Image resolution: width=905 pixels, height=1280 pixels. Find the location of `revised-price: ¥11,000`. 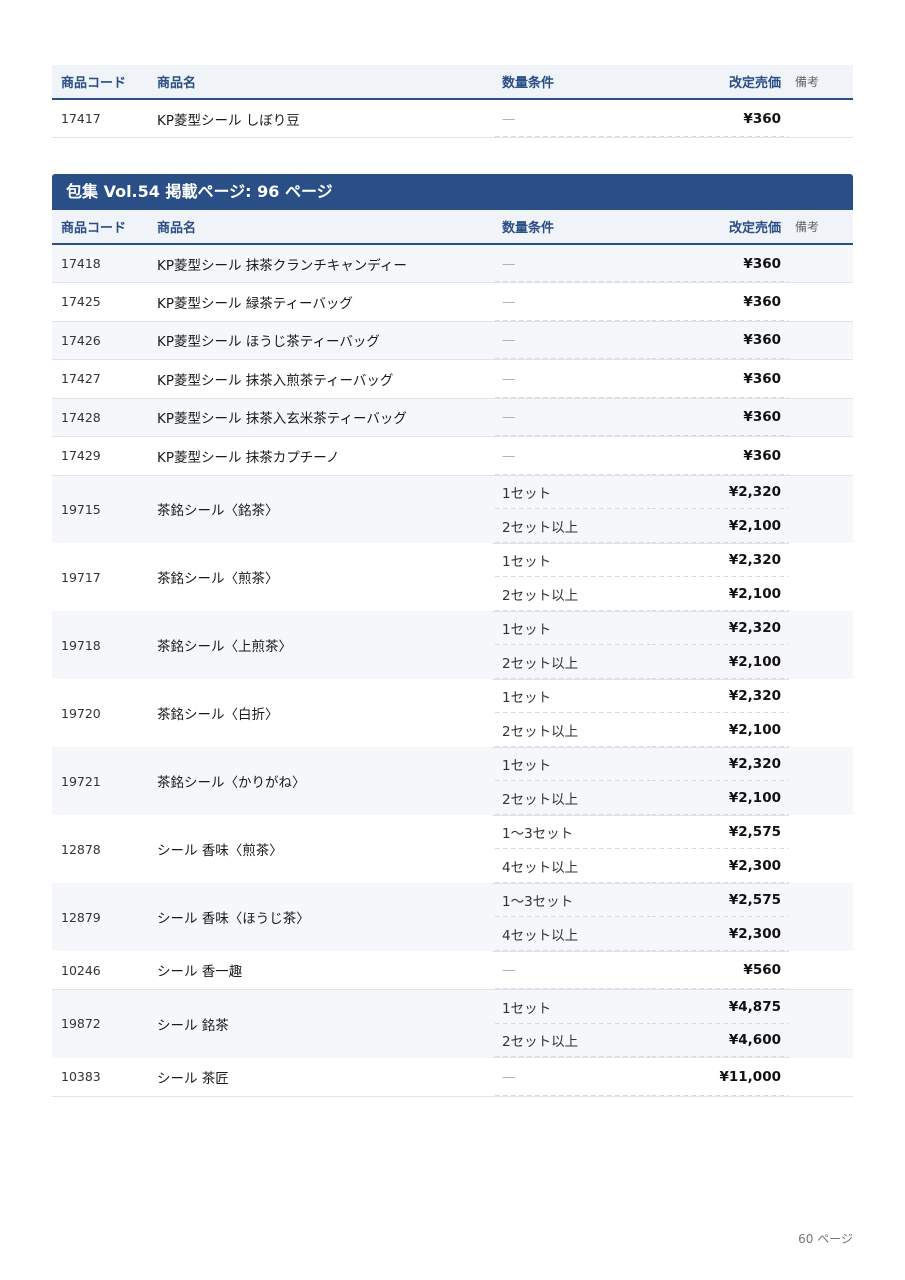

revised-price: ¥11,000 is located at coordinates (719, 1077).